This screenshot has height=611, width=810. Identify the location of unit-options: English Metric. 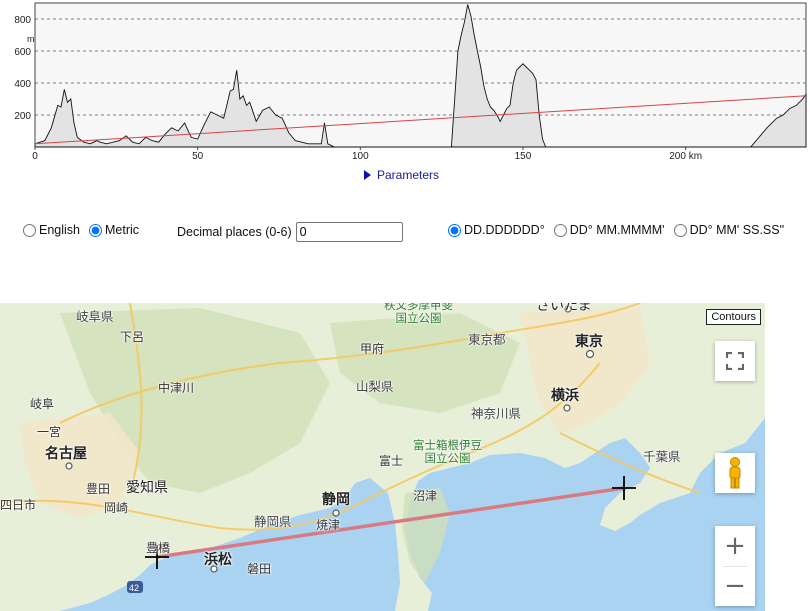
(85, 230).